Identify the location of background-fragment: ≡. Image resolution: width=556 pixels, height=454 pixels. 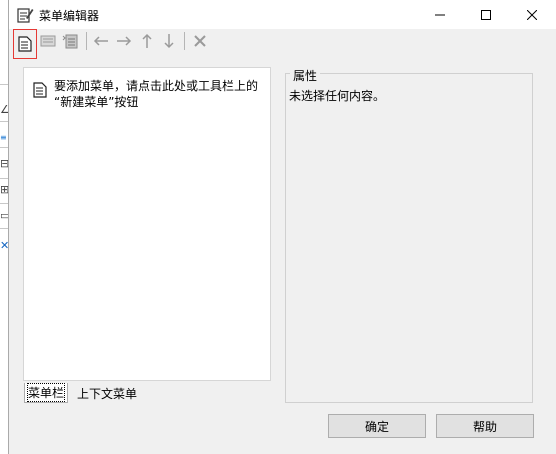
(3, 137).